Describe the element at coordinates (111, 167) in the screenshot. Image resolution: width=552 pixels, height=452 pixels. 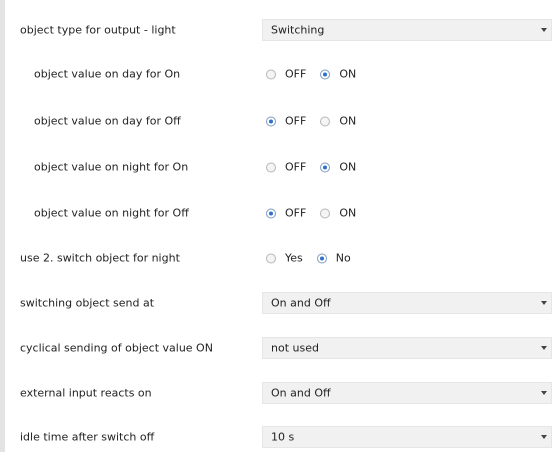
I see `row-label: object value on night for On` at that location.